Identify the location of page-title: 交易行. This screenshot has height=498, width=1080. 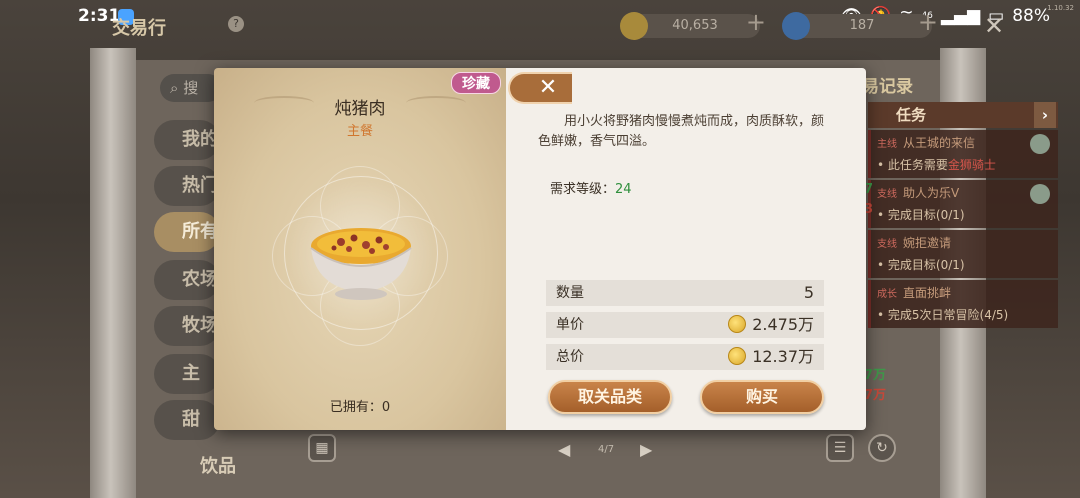
(139, 28).